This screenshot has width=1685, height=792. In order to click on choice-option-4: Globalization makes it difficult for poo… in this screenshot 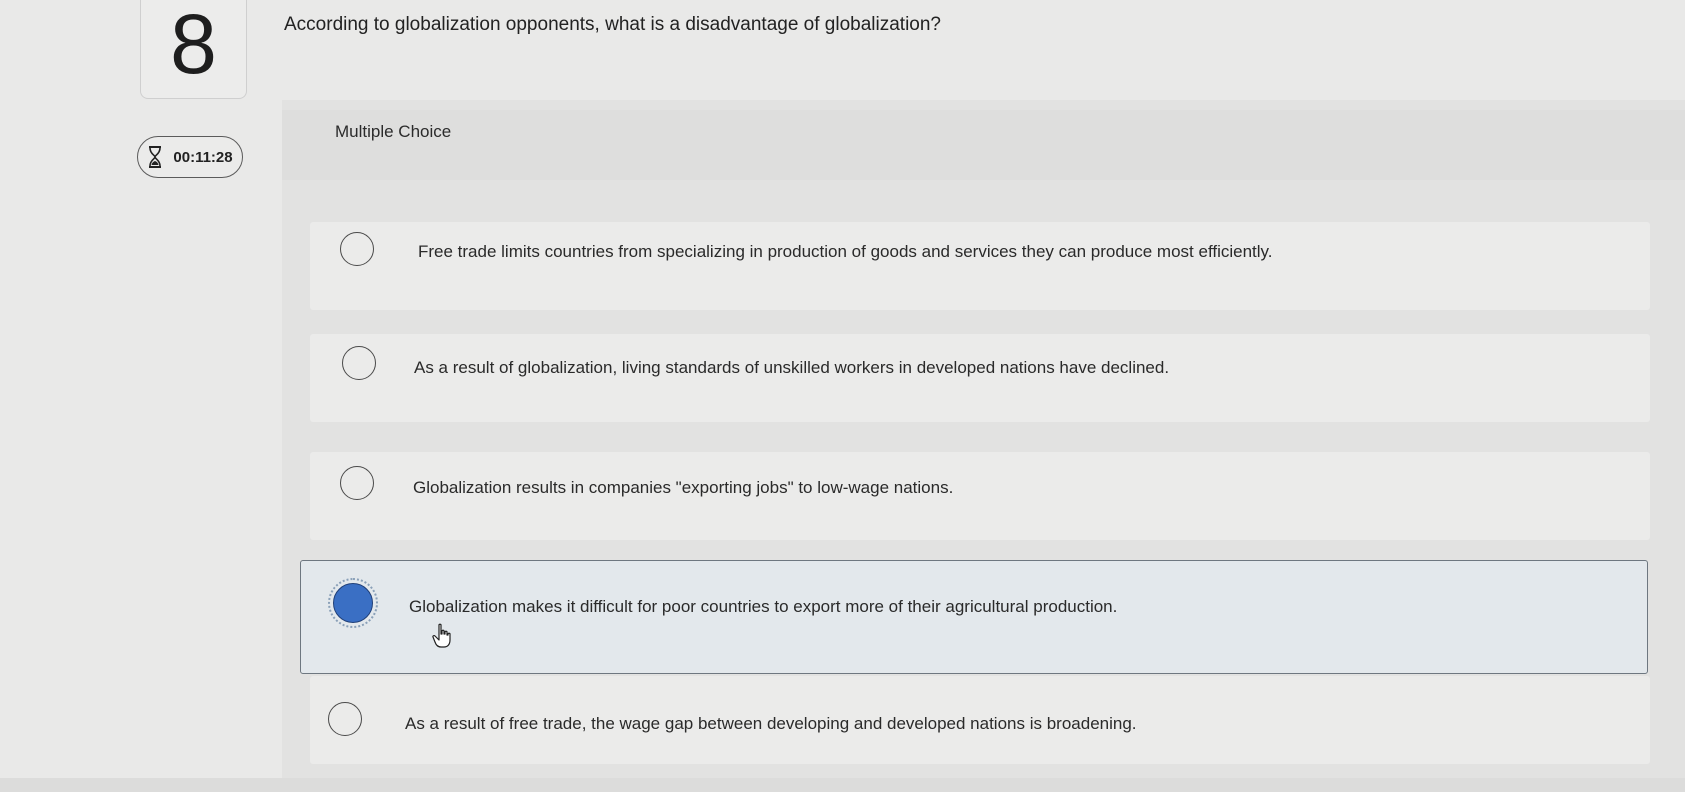, I will do `click(974, 617)`.